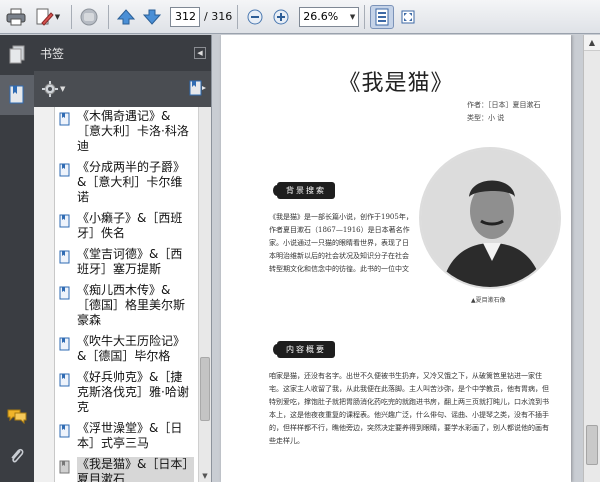  I want to click on bookmark-scrollbar: ▼, so click(204, 294).